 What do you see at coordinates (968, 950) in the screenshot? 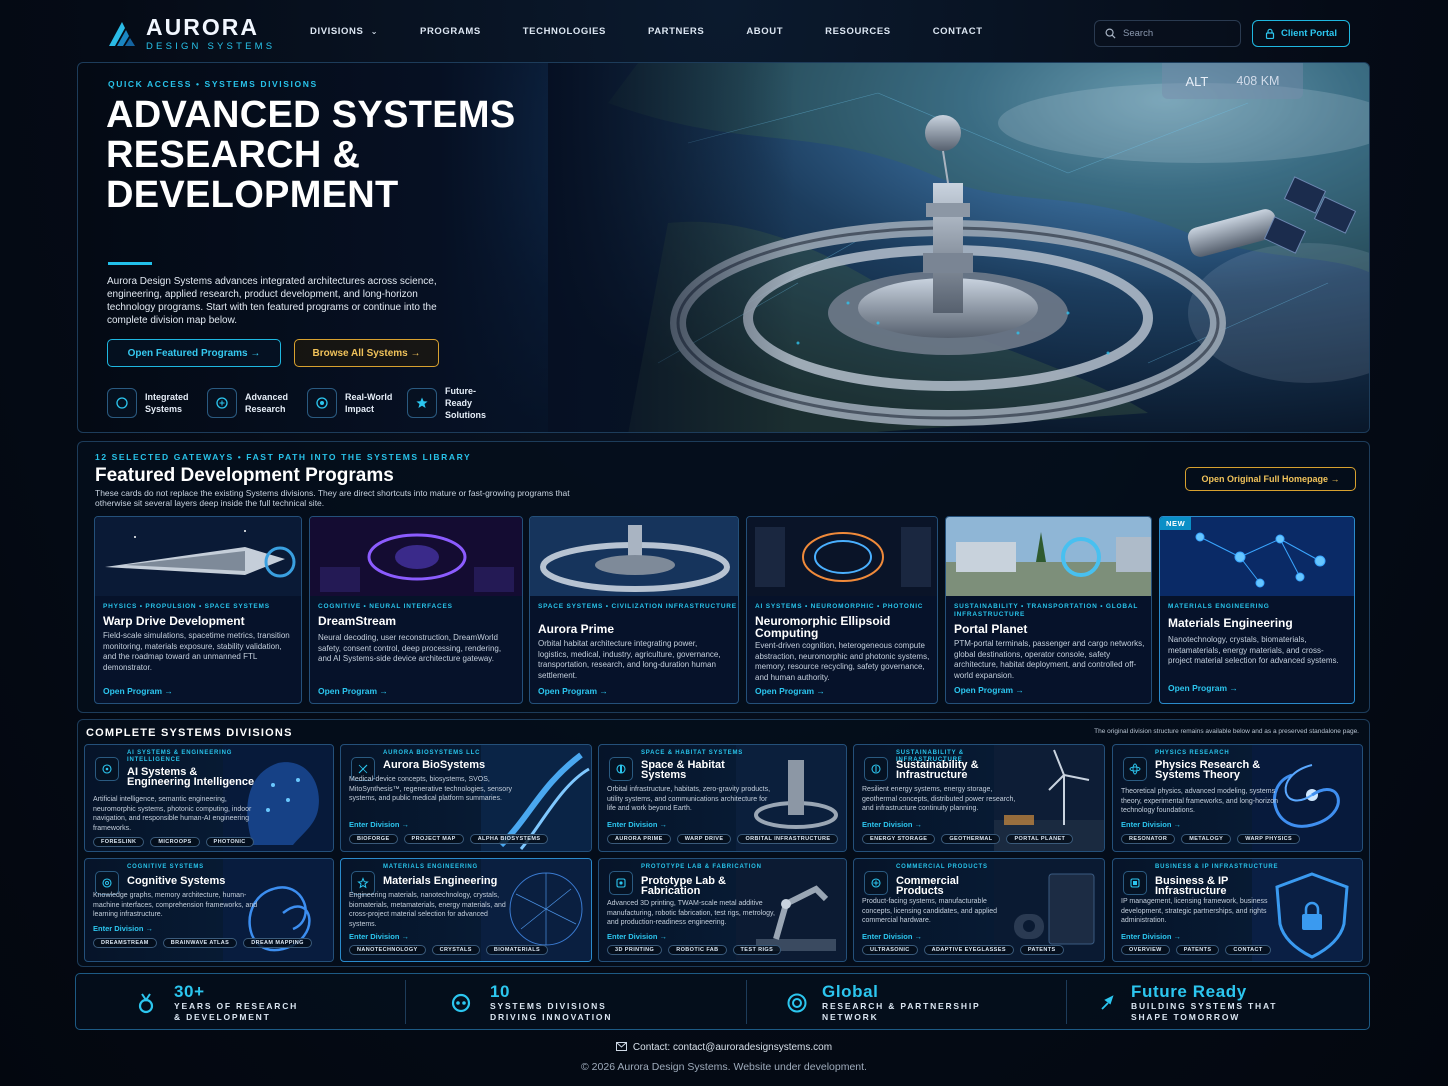
I see `chip: ADAPTIVE EYEGLASSES` at bounding box center [968, 950].